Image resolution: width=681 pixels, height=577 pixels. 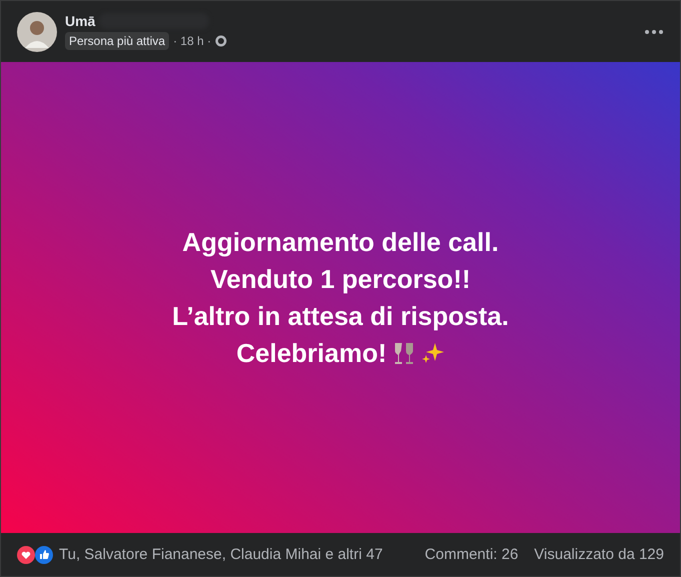 What do you see at coordinates (340, 316) in the screenshot?
I see `post-text: L’altro in attesa di risposta.` at bounding box center [340, 316].